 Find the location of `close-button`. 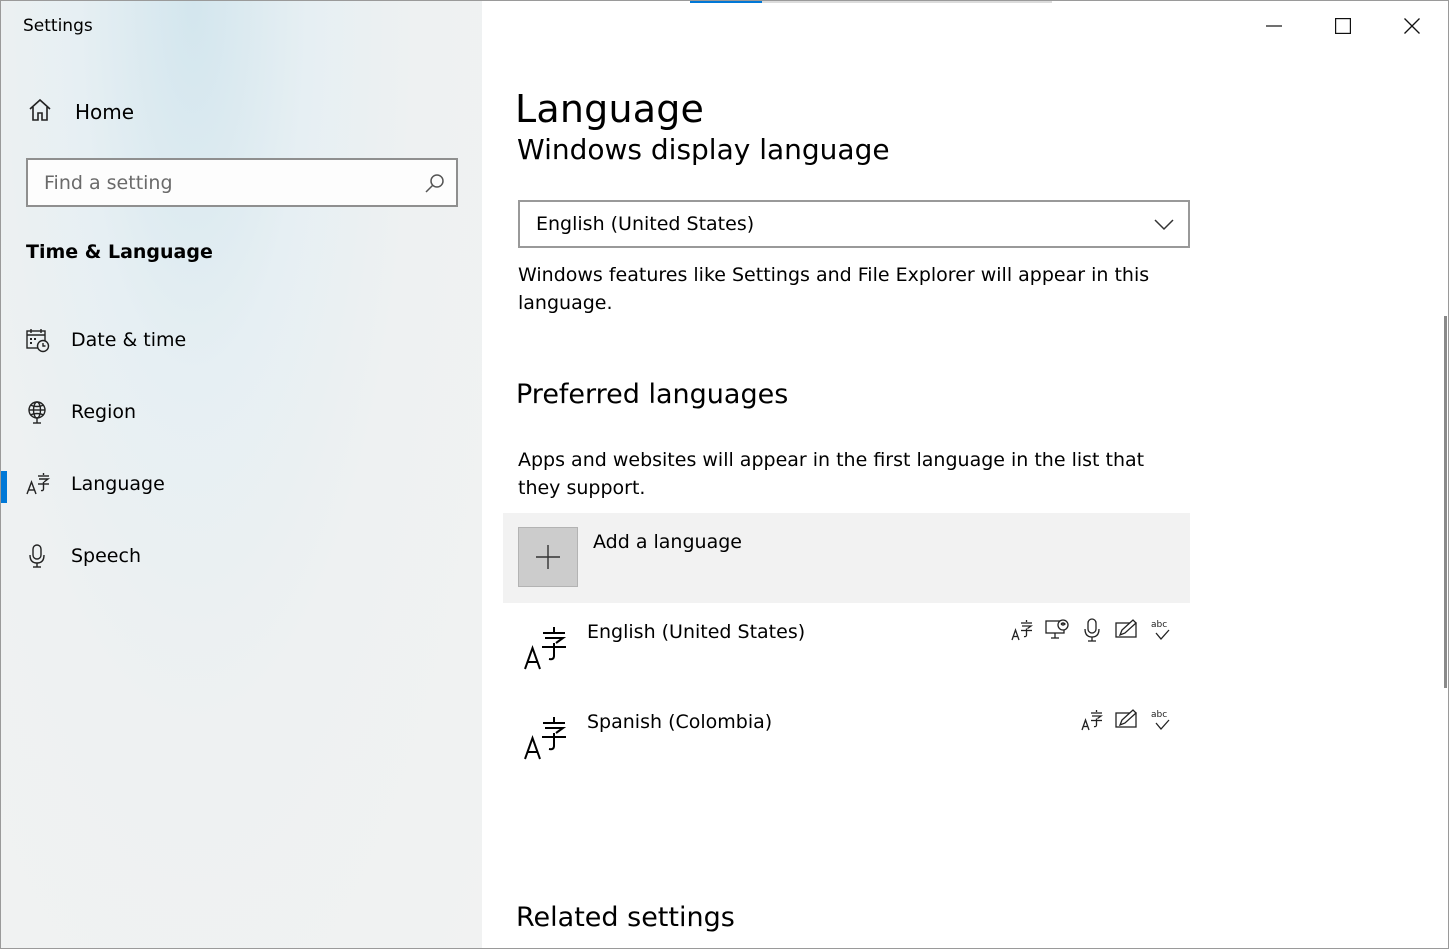

close-button is located at coordinates (1412, 26).